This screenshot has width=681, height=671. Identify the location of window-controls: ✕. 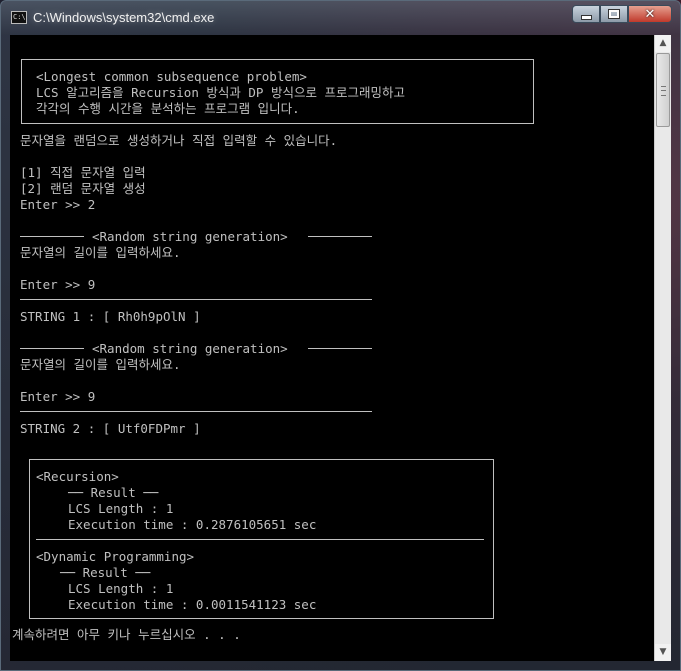
(622, 15).